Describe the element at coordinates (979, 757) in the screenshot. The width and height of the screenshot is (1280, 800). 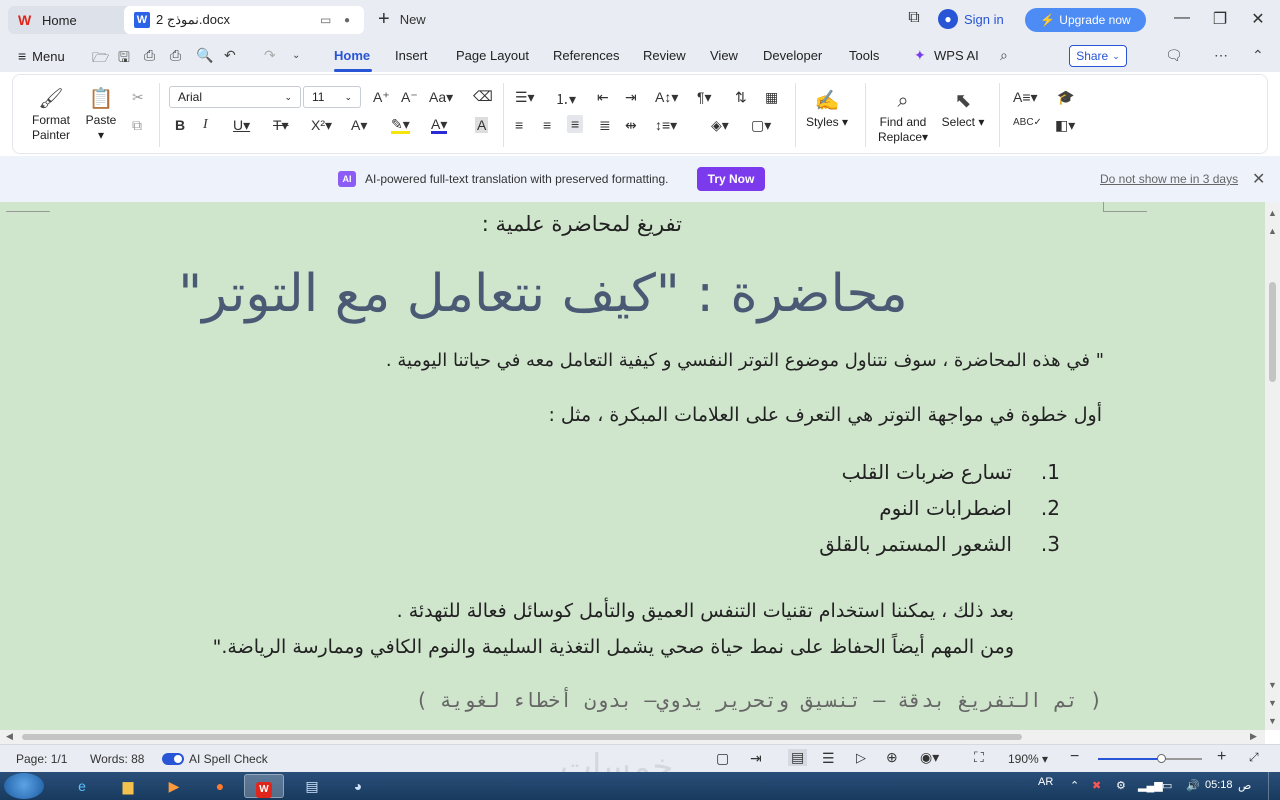
I see `fit-page-icon: ⛶` at that location.